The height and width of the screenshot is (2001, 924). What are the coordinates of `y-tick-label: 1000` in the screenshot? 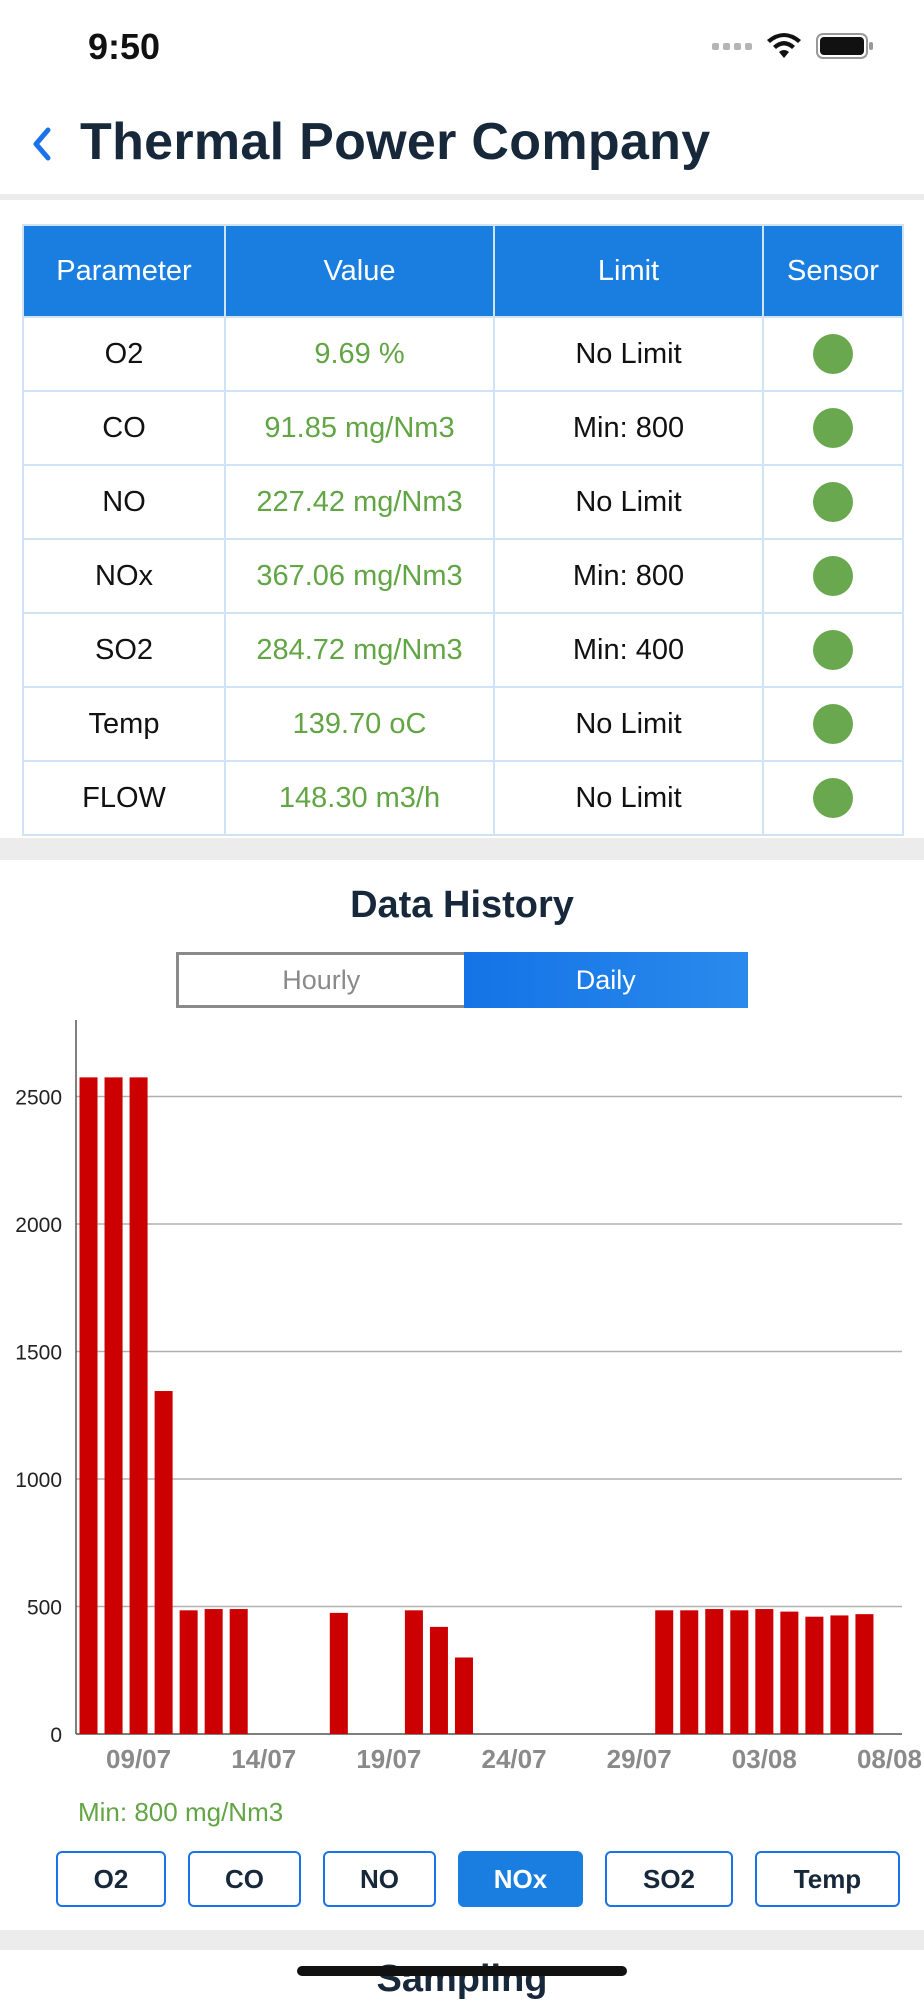 It's located at (38, 1480).